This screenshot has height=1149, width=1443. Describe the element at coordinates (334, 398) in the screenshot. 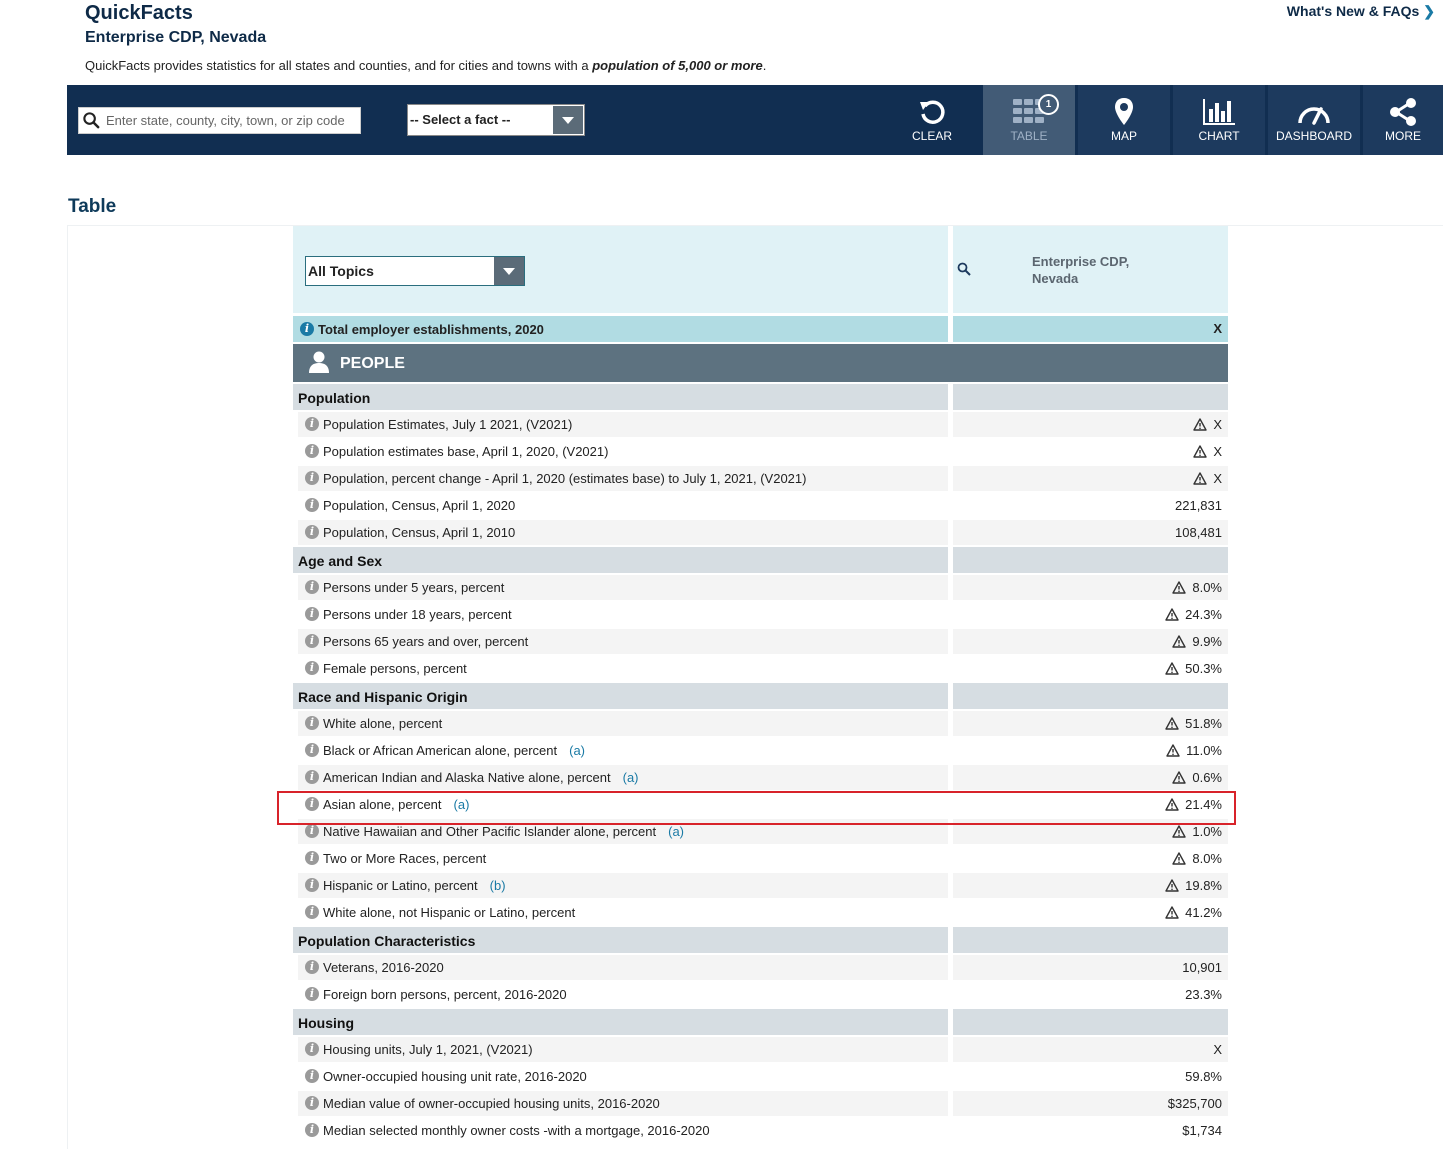

I see `category-label: Population` at that location.